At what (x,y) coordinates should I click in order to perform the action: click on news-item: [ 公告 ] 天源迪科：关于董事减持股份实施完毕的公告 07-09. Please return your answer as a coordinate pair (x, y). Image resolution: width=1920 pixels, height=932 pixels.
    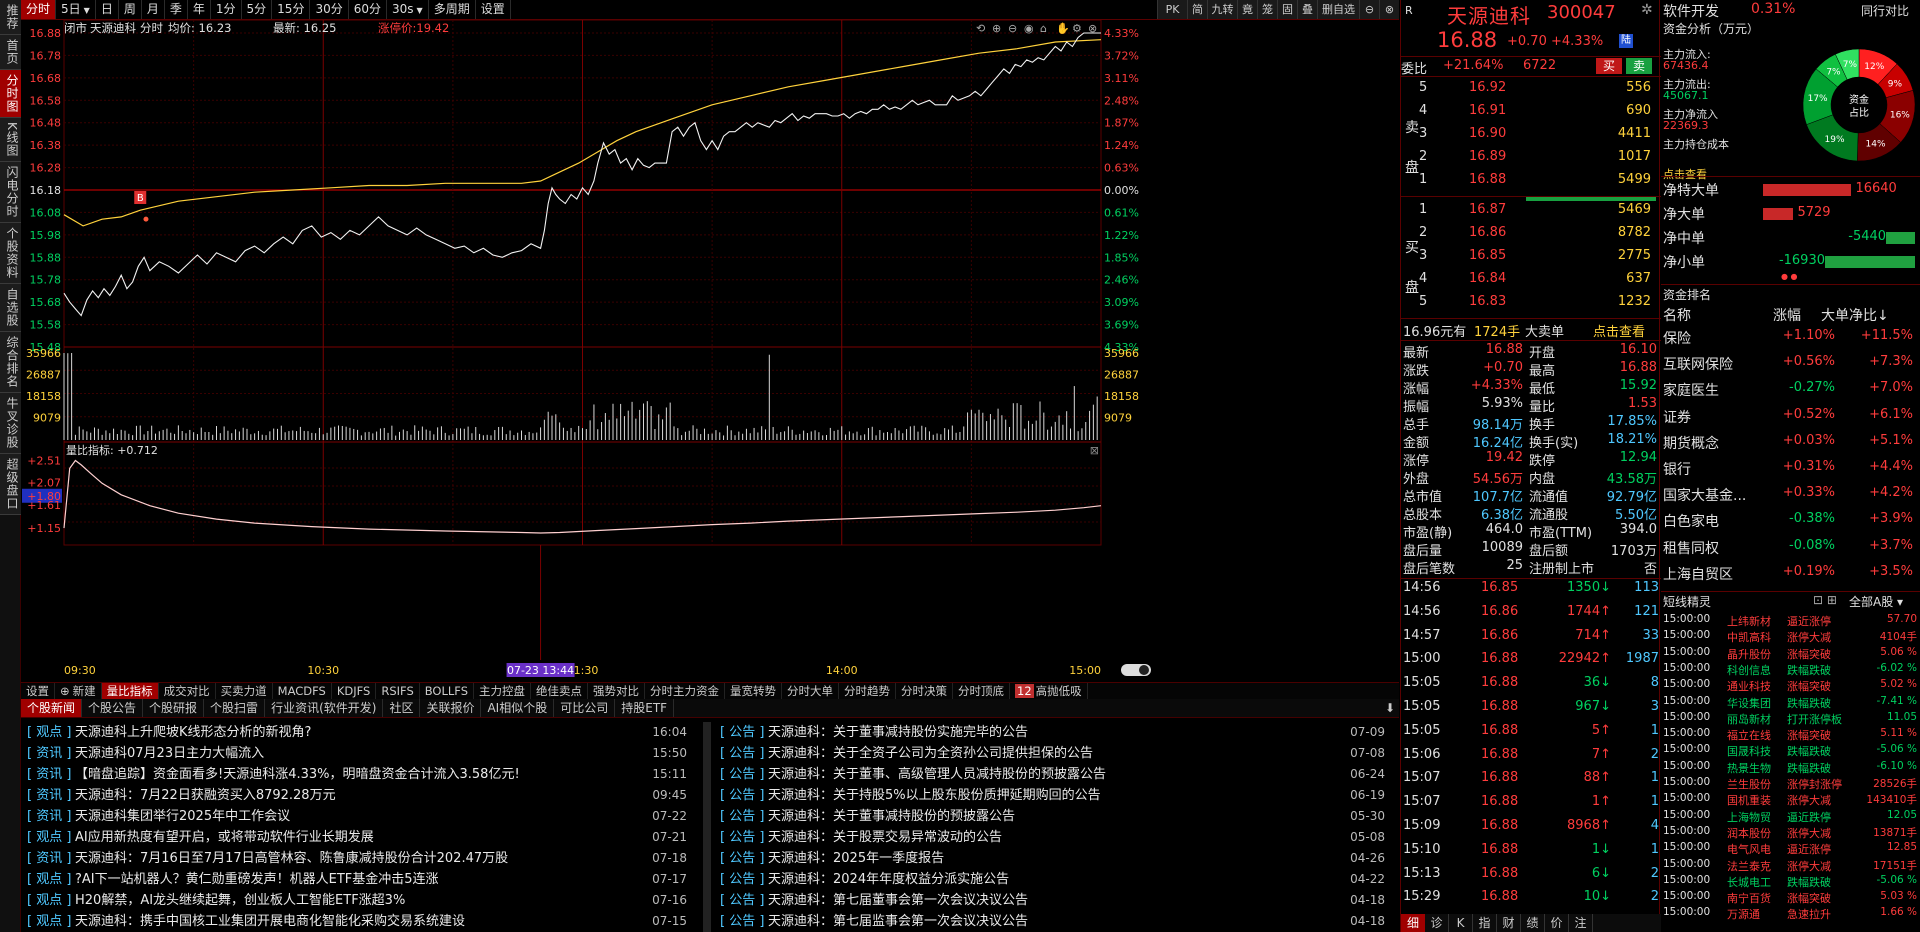
    Looking at the image, I should click on (1056, 732).